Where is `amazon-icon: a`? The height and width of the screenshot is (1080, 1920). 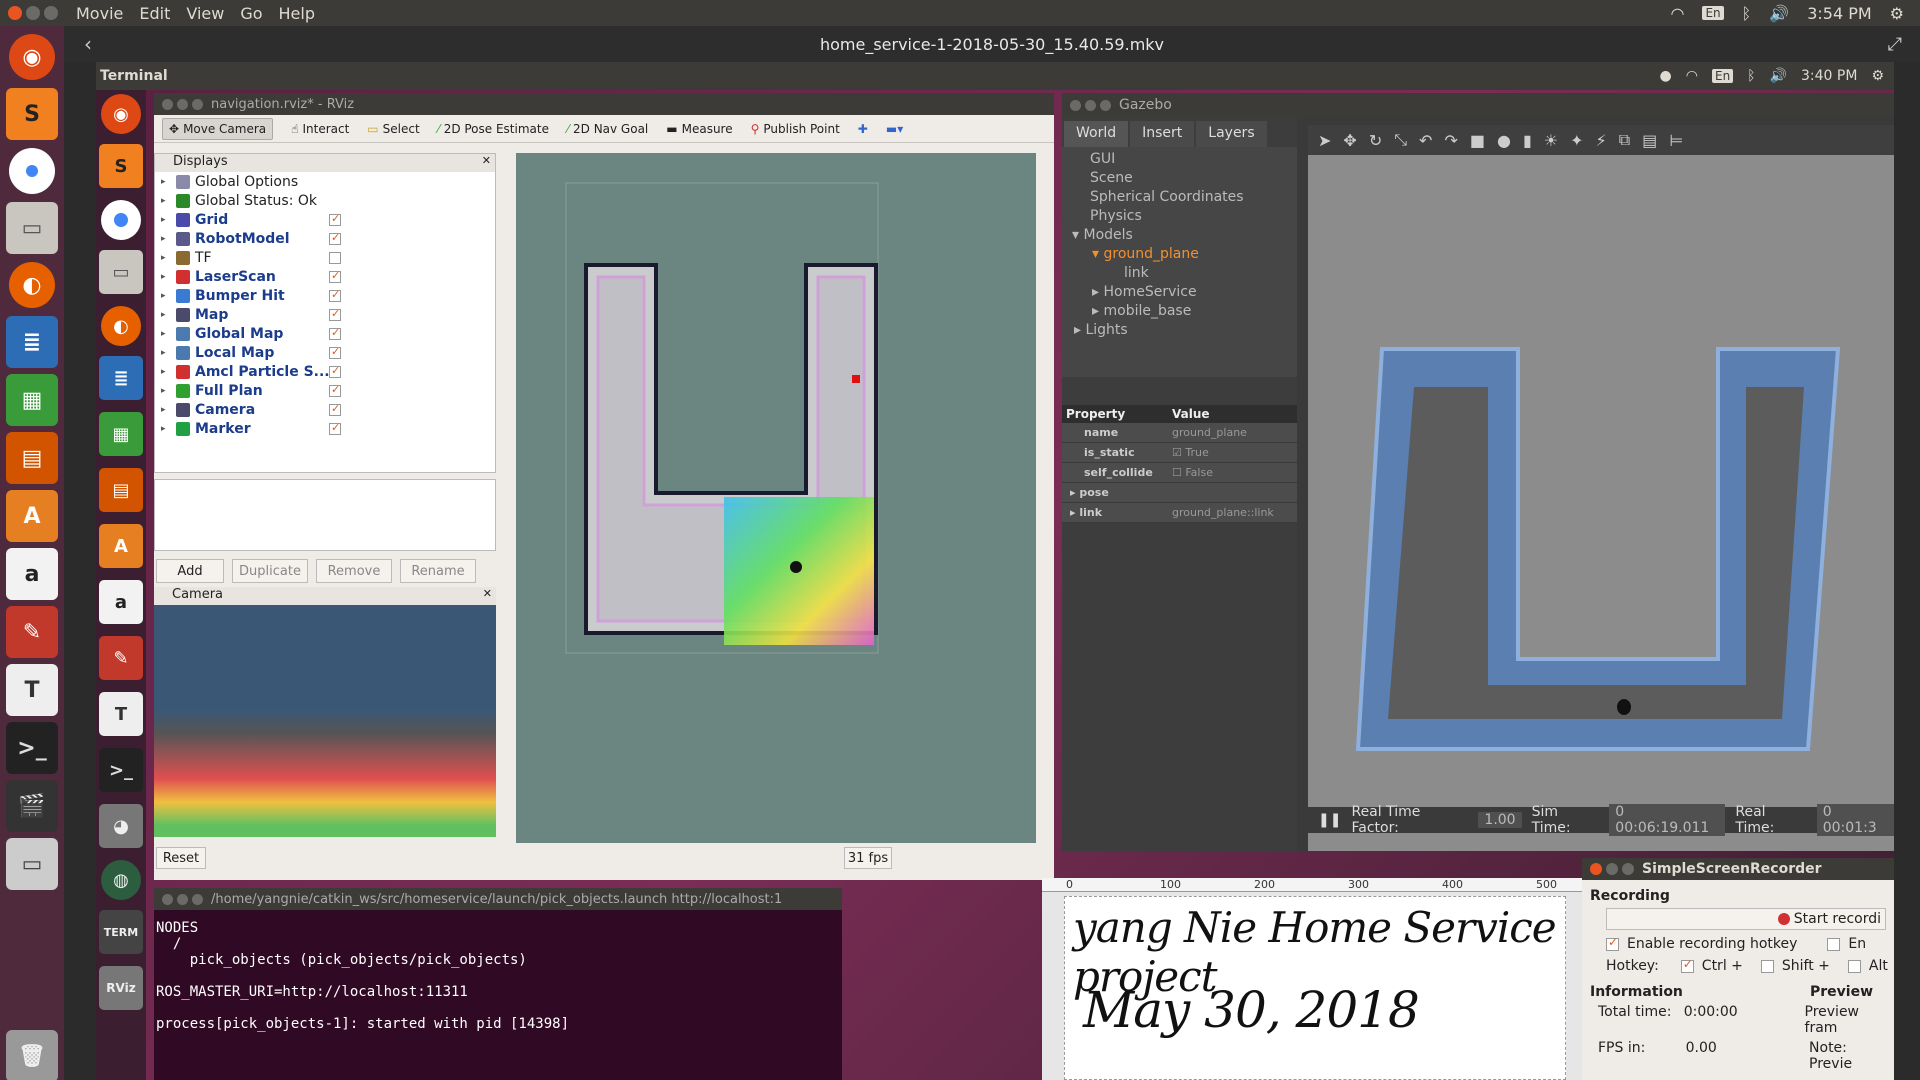
amazon-icon: a is located at coordinates (32, 574).